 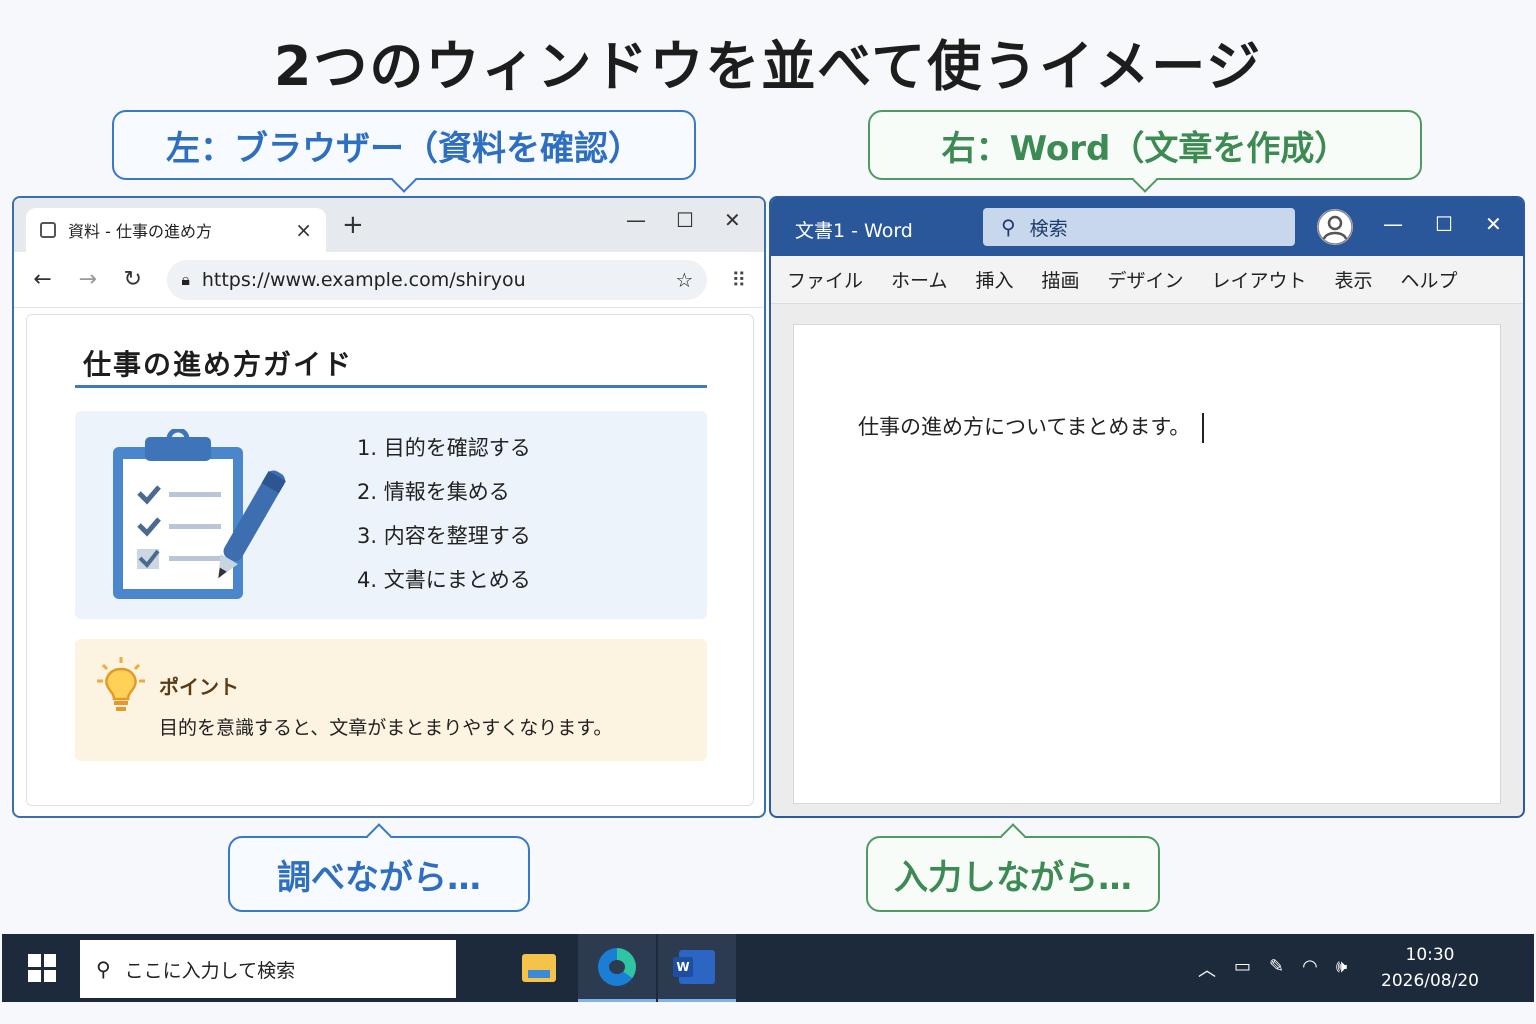 What do you see at coordinates (444, 536) in the screenshot?
I see `step-item: 3. 内容を整理する` at bounding box center [444, 536].